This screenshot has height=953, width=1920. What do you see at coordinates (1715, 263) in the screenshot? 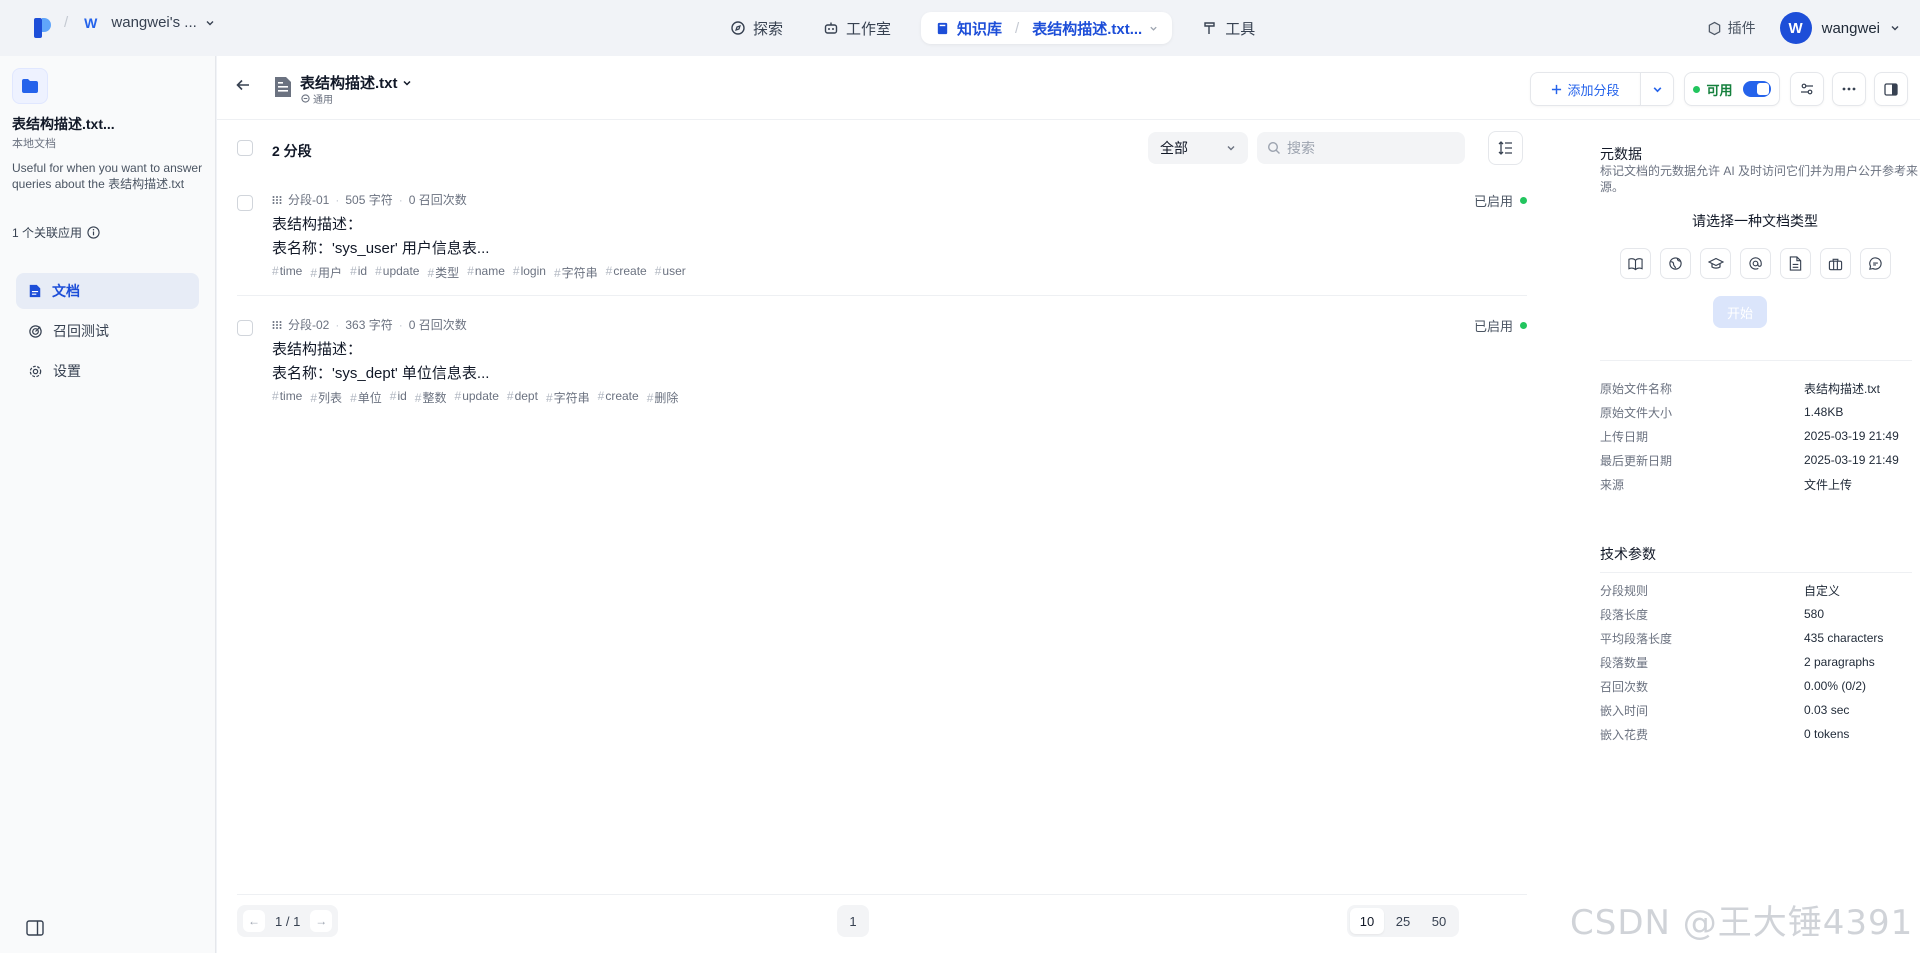
I see `graduation-cap-icon` at bounding box center [1715, 263].